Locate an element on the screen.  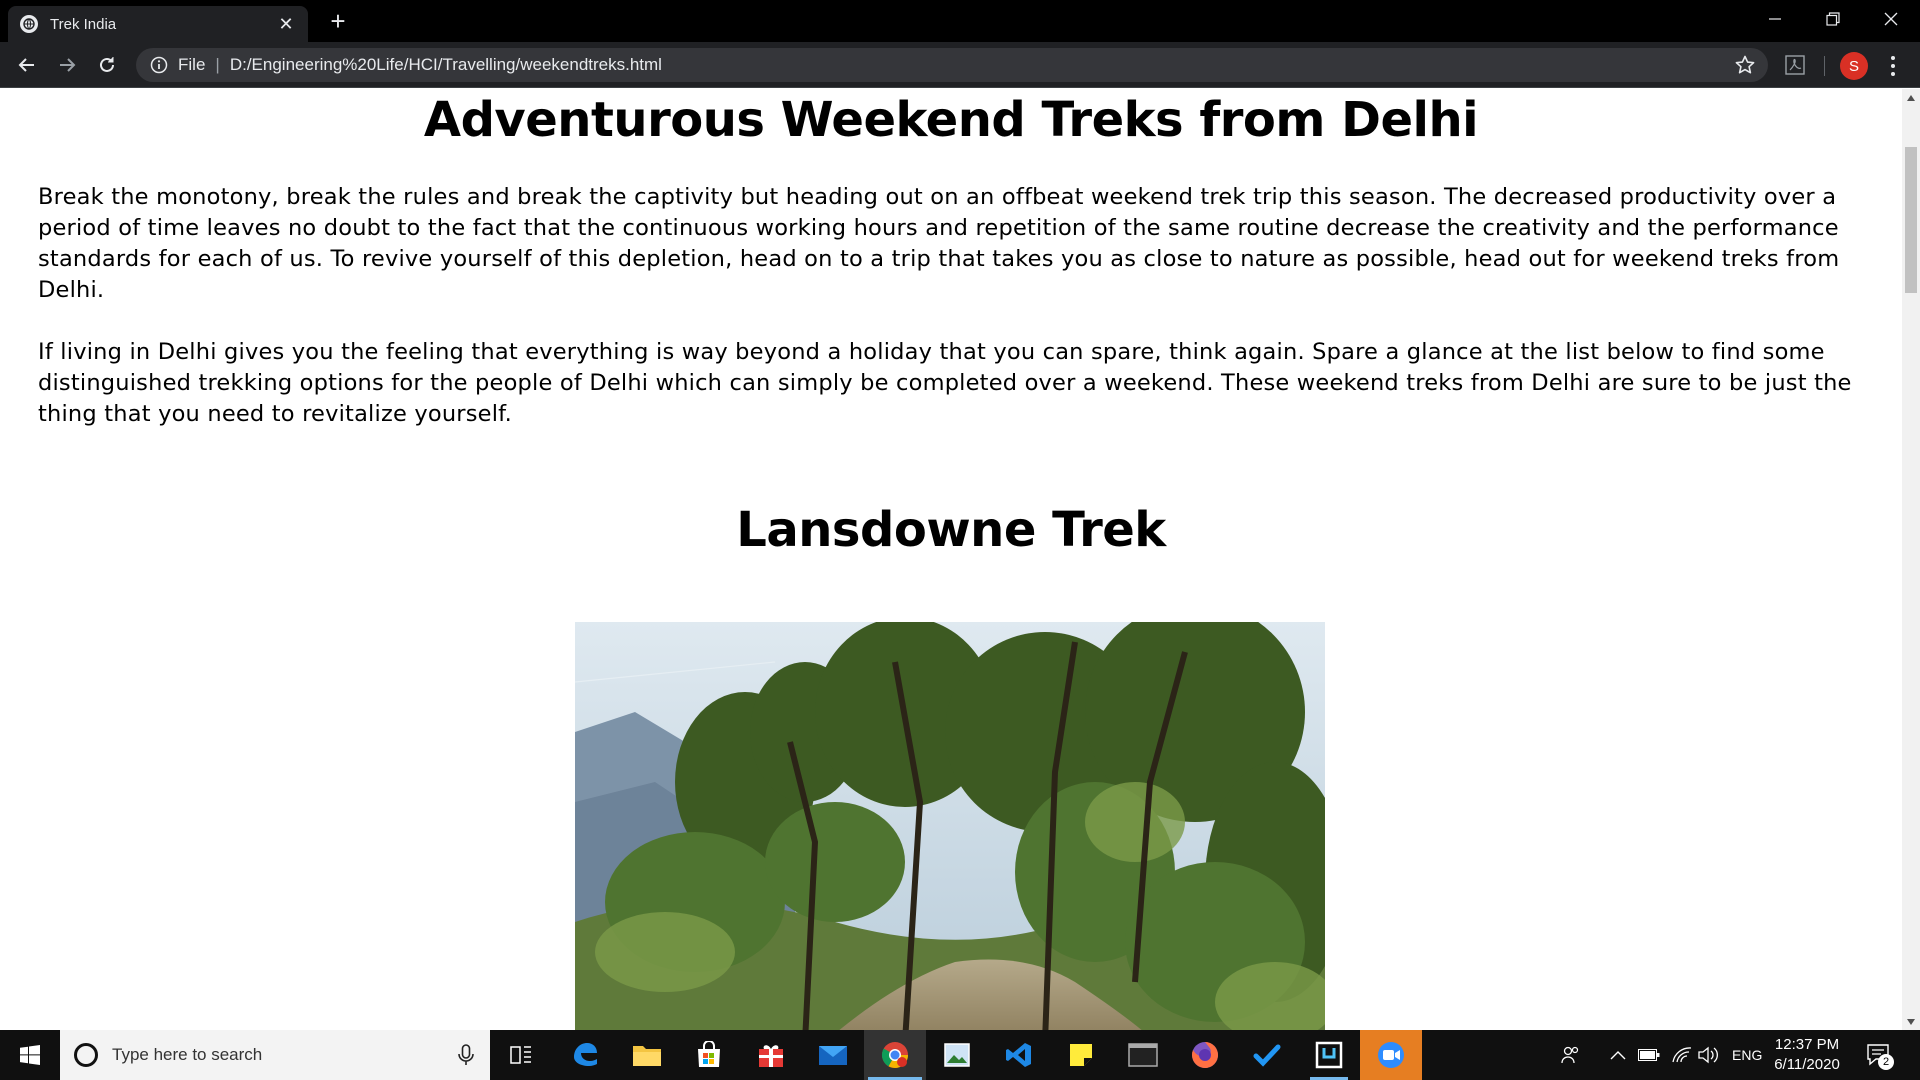
gift-app-icon is located at coordinates (771, 1055).